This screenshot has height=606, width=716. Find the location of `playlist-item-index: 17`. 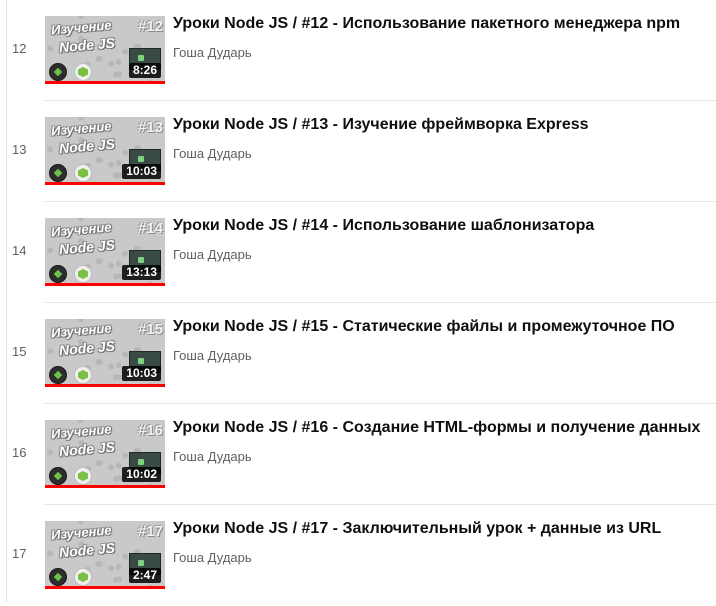

playlist-item-index: 17 is located at coordinates (19, 553).